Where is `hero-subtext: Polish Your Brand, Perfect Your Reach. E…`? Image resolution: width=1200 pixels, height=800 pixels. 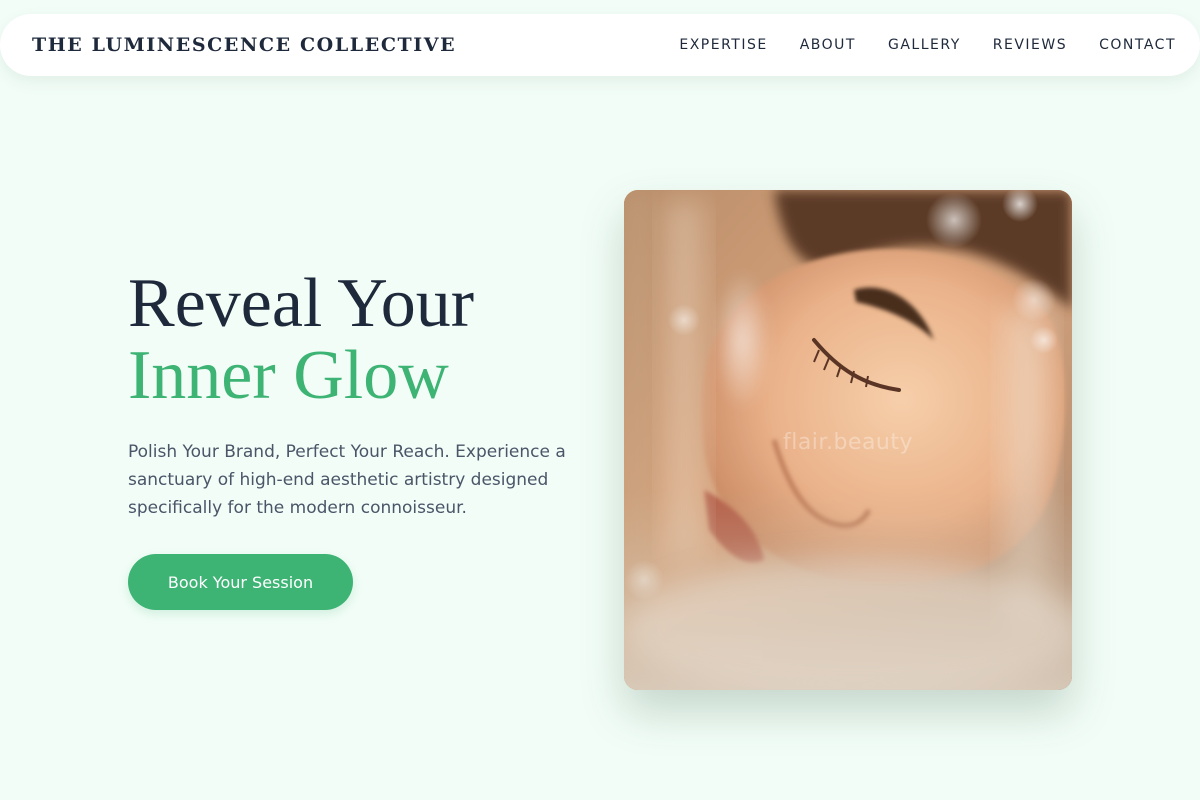 hero-subtext: Polish Your Brand, Perfect Your Reach. E… is located at coordinates (347, 480).